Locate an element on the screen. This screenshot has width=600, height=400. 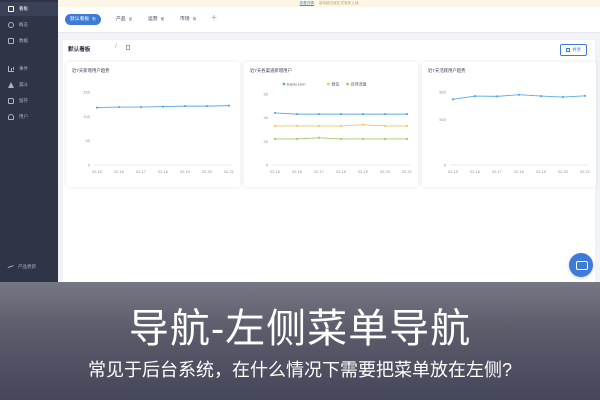
sidebar-item-funnel: 漏斗 is located at coordinates (29, 85).